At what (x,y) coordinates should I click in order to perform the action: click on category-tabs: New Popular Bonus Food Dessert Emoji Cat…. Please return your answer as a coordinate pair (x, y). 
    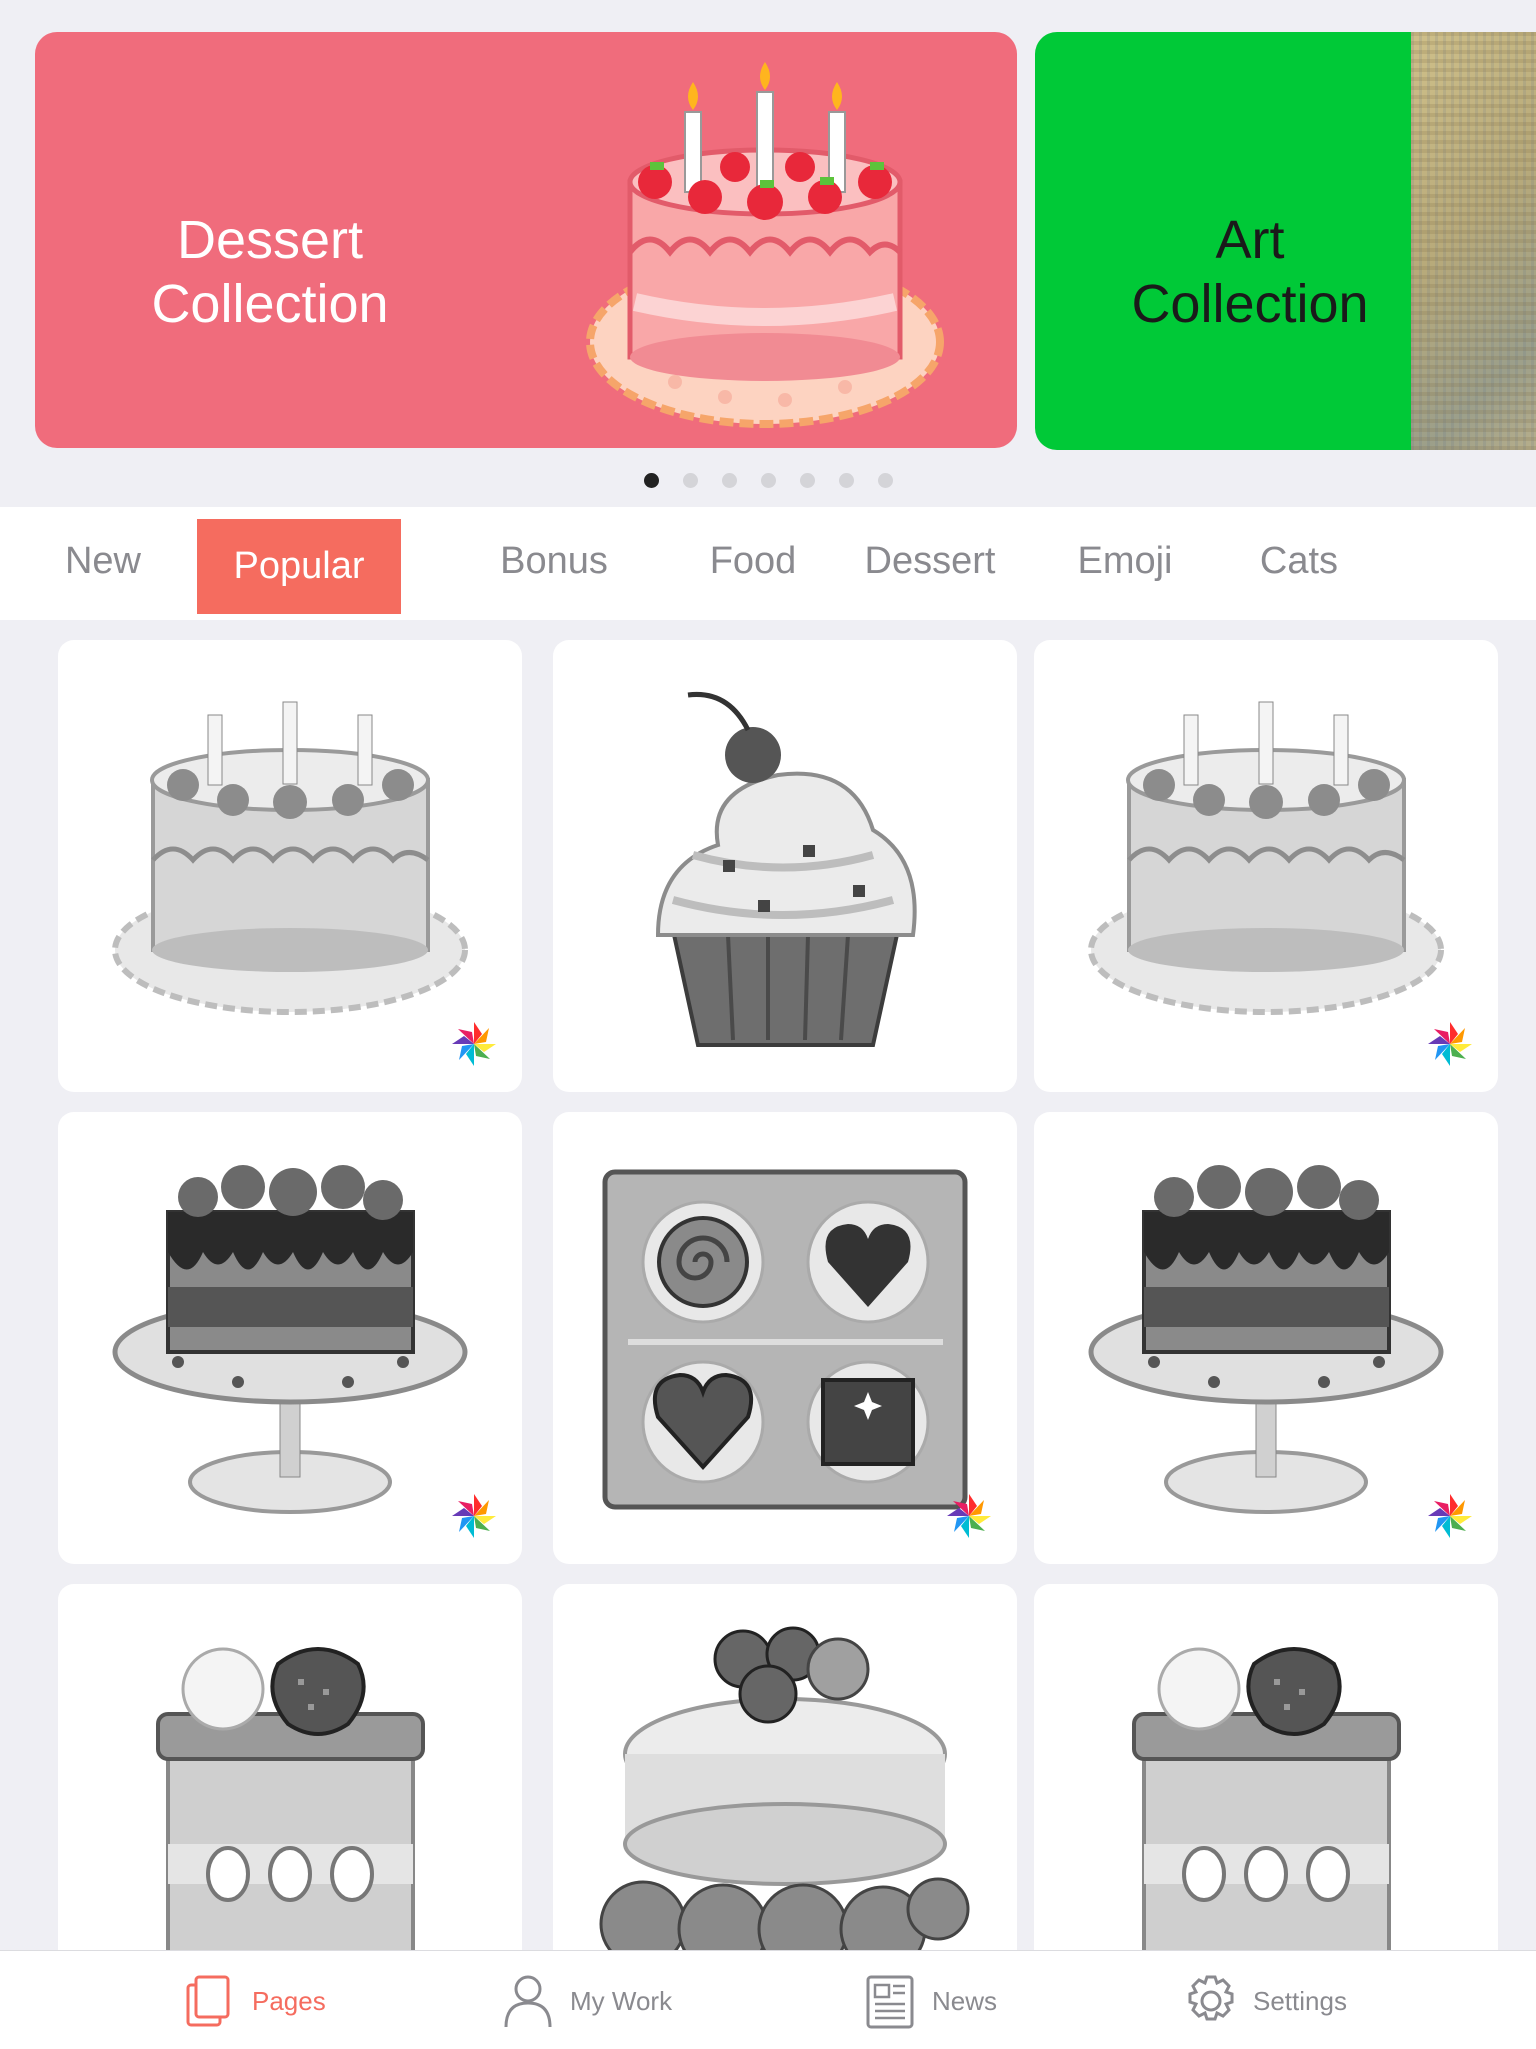
    Looking at the image, I should click on (768, 563).